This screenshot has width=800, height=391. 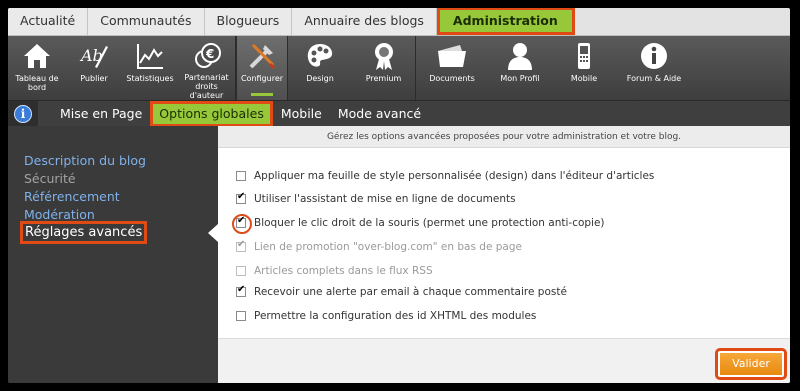 I want to click on toolbar-mon-profil: Mon Profil, so click(x=520, y=68).